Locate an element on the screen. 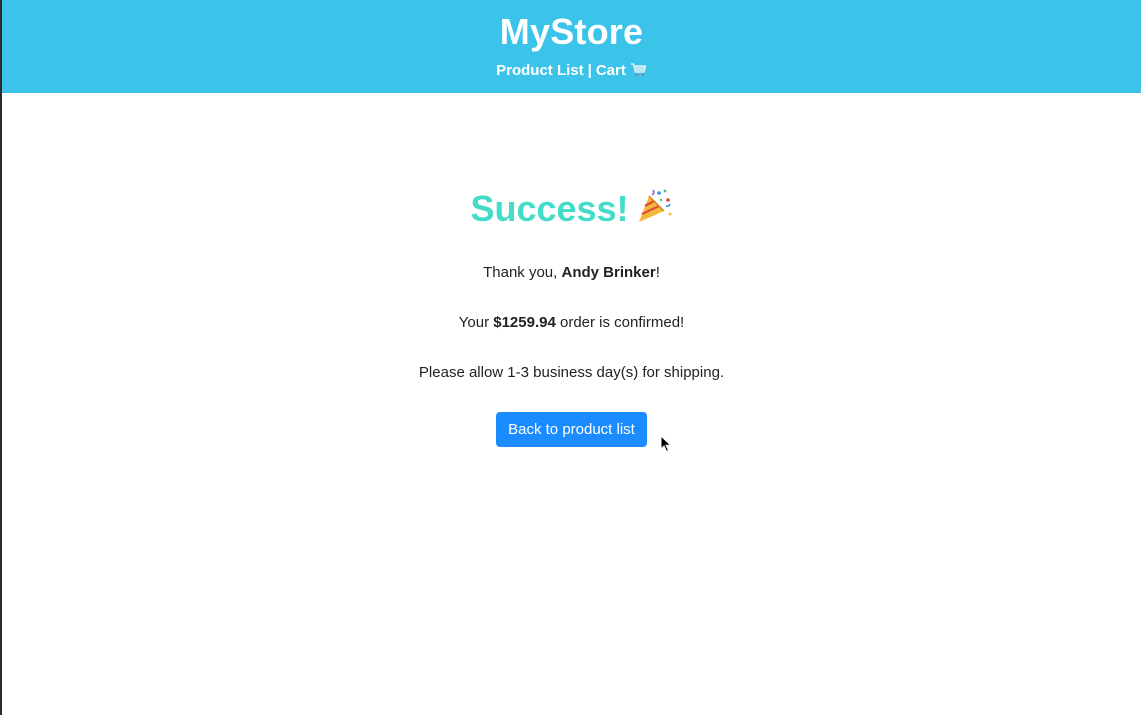 The width and height of the screenshot is (1141, 715). customer-name: Andy Brinker is located at coordinates (608, 272).